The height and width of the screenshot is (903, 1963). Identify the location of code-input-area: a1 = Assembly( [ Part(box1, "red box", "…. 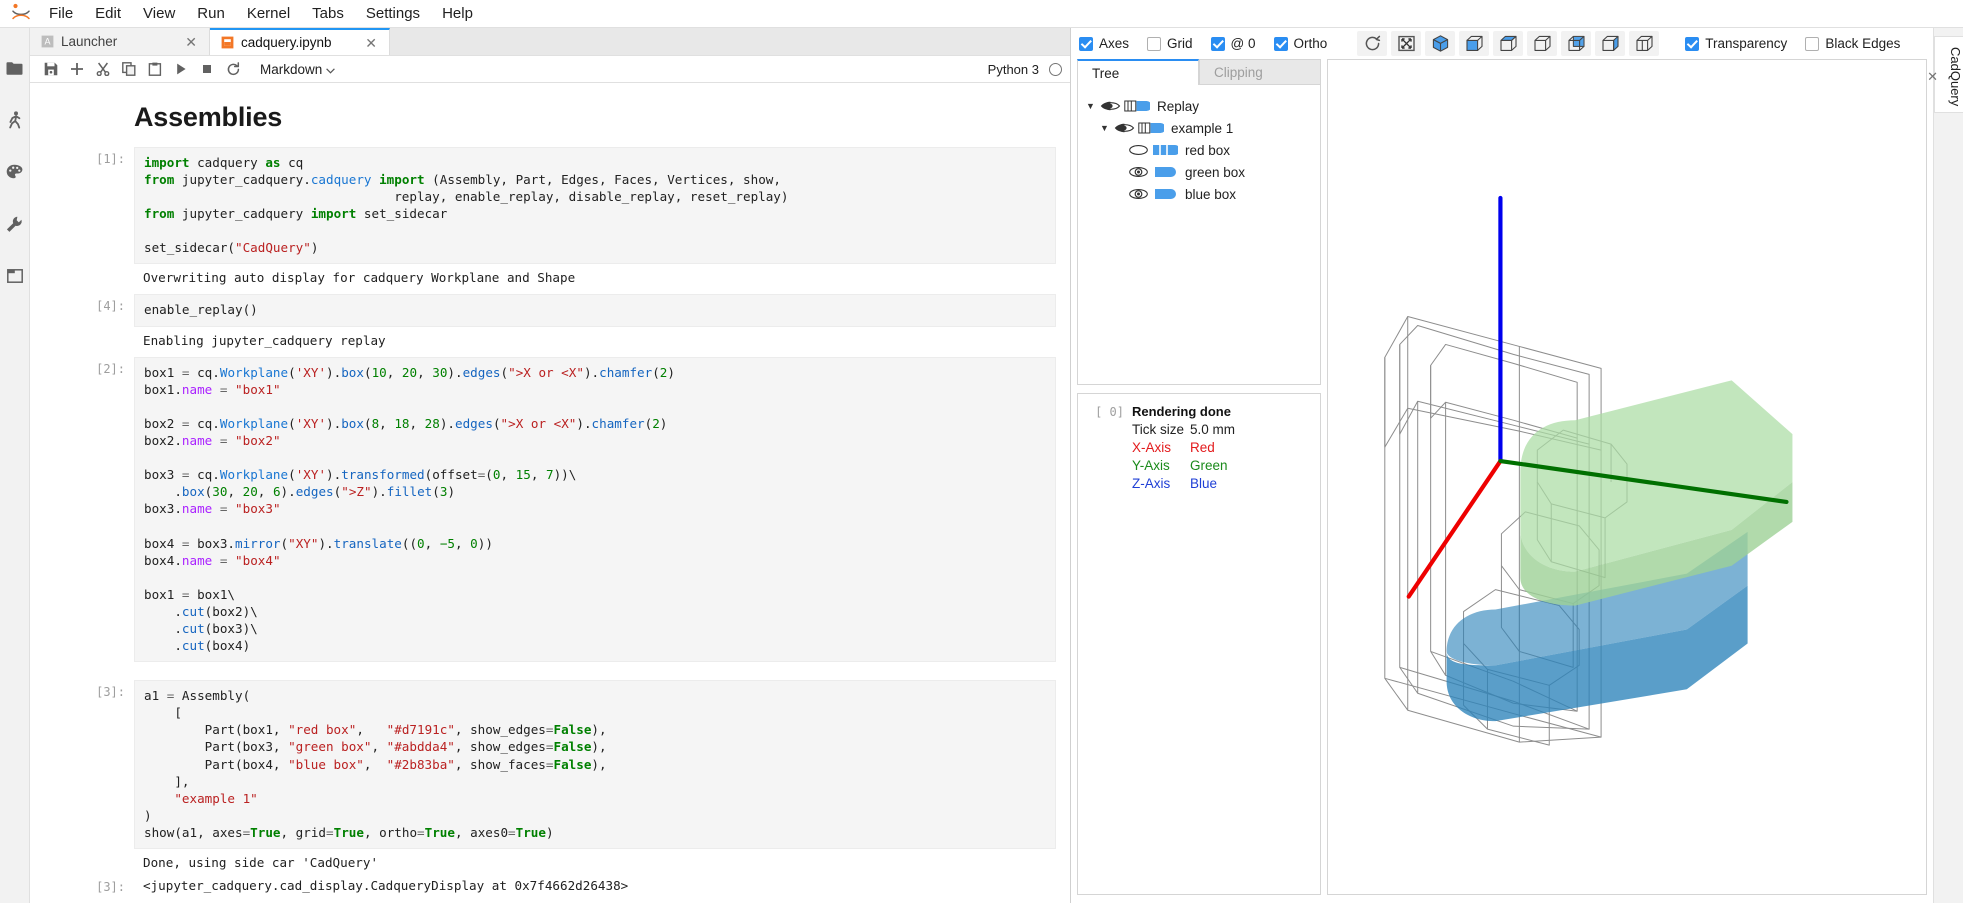
(595, 765).